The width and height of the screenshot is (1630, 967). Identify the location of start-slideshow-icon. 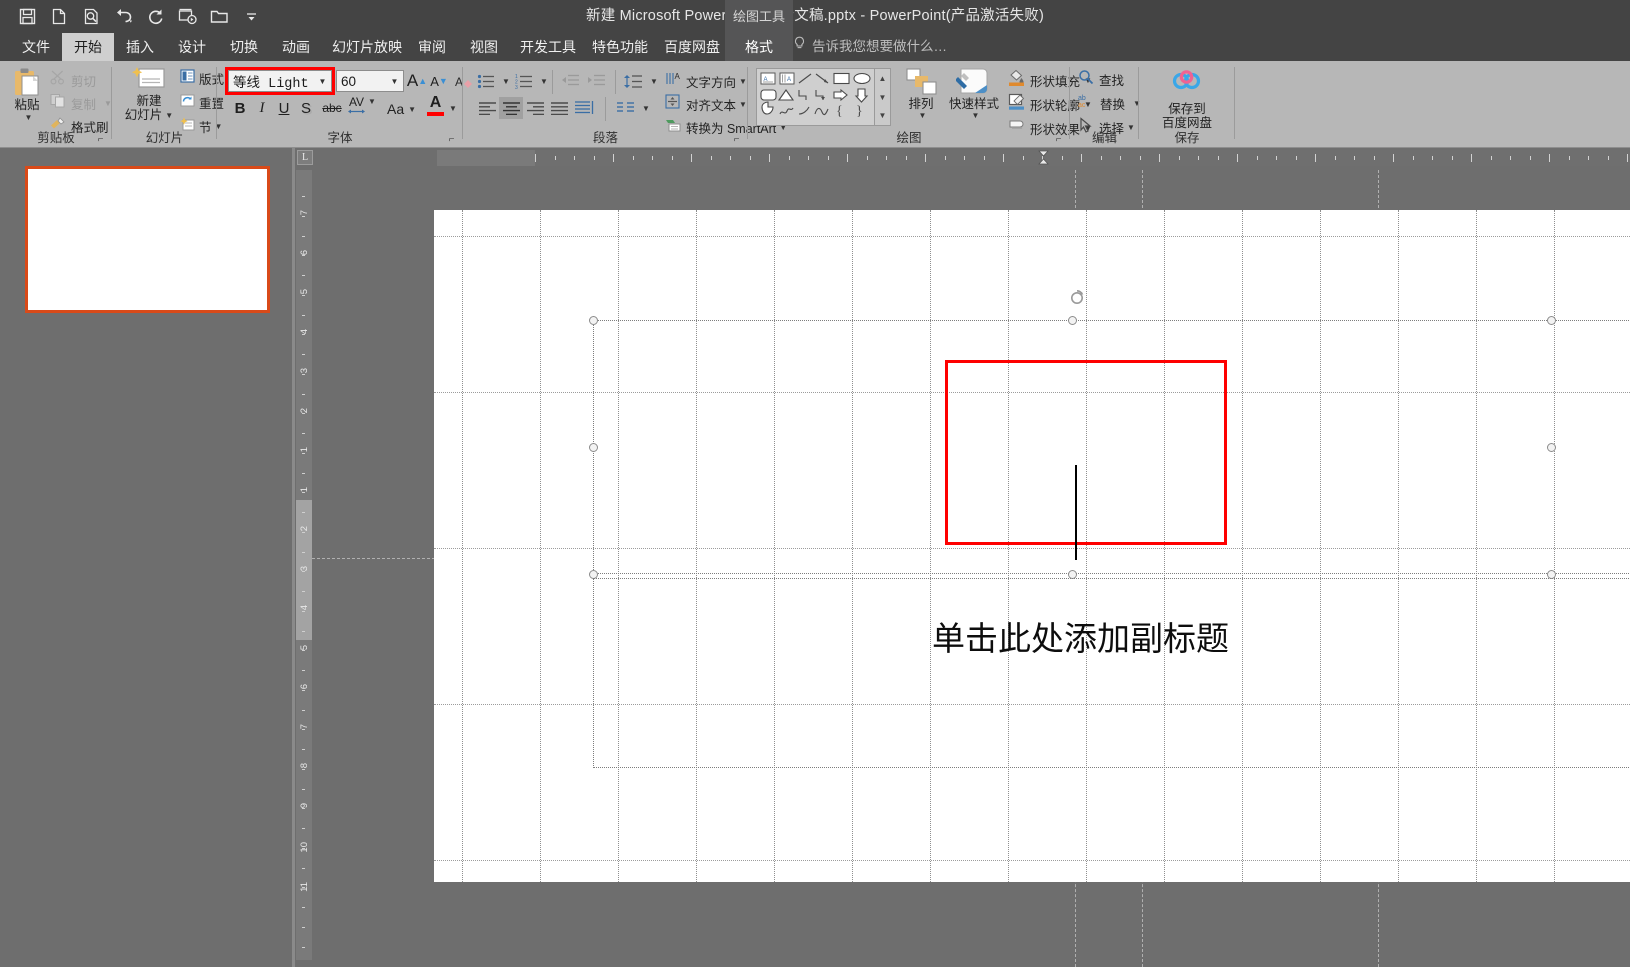
(187, 17).